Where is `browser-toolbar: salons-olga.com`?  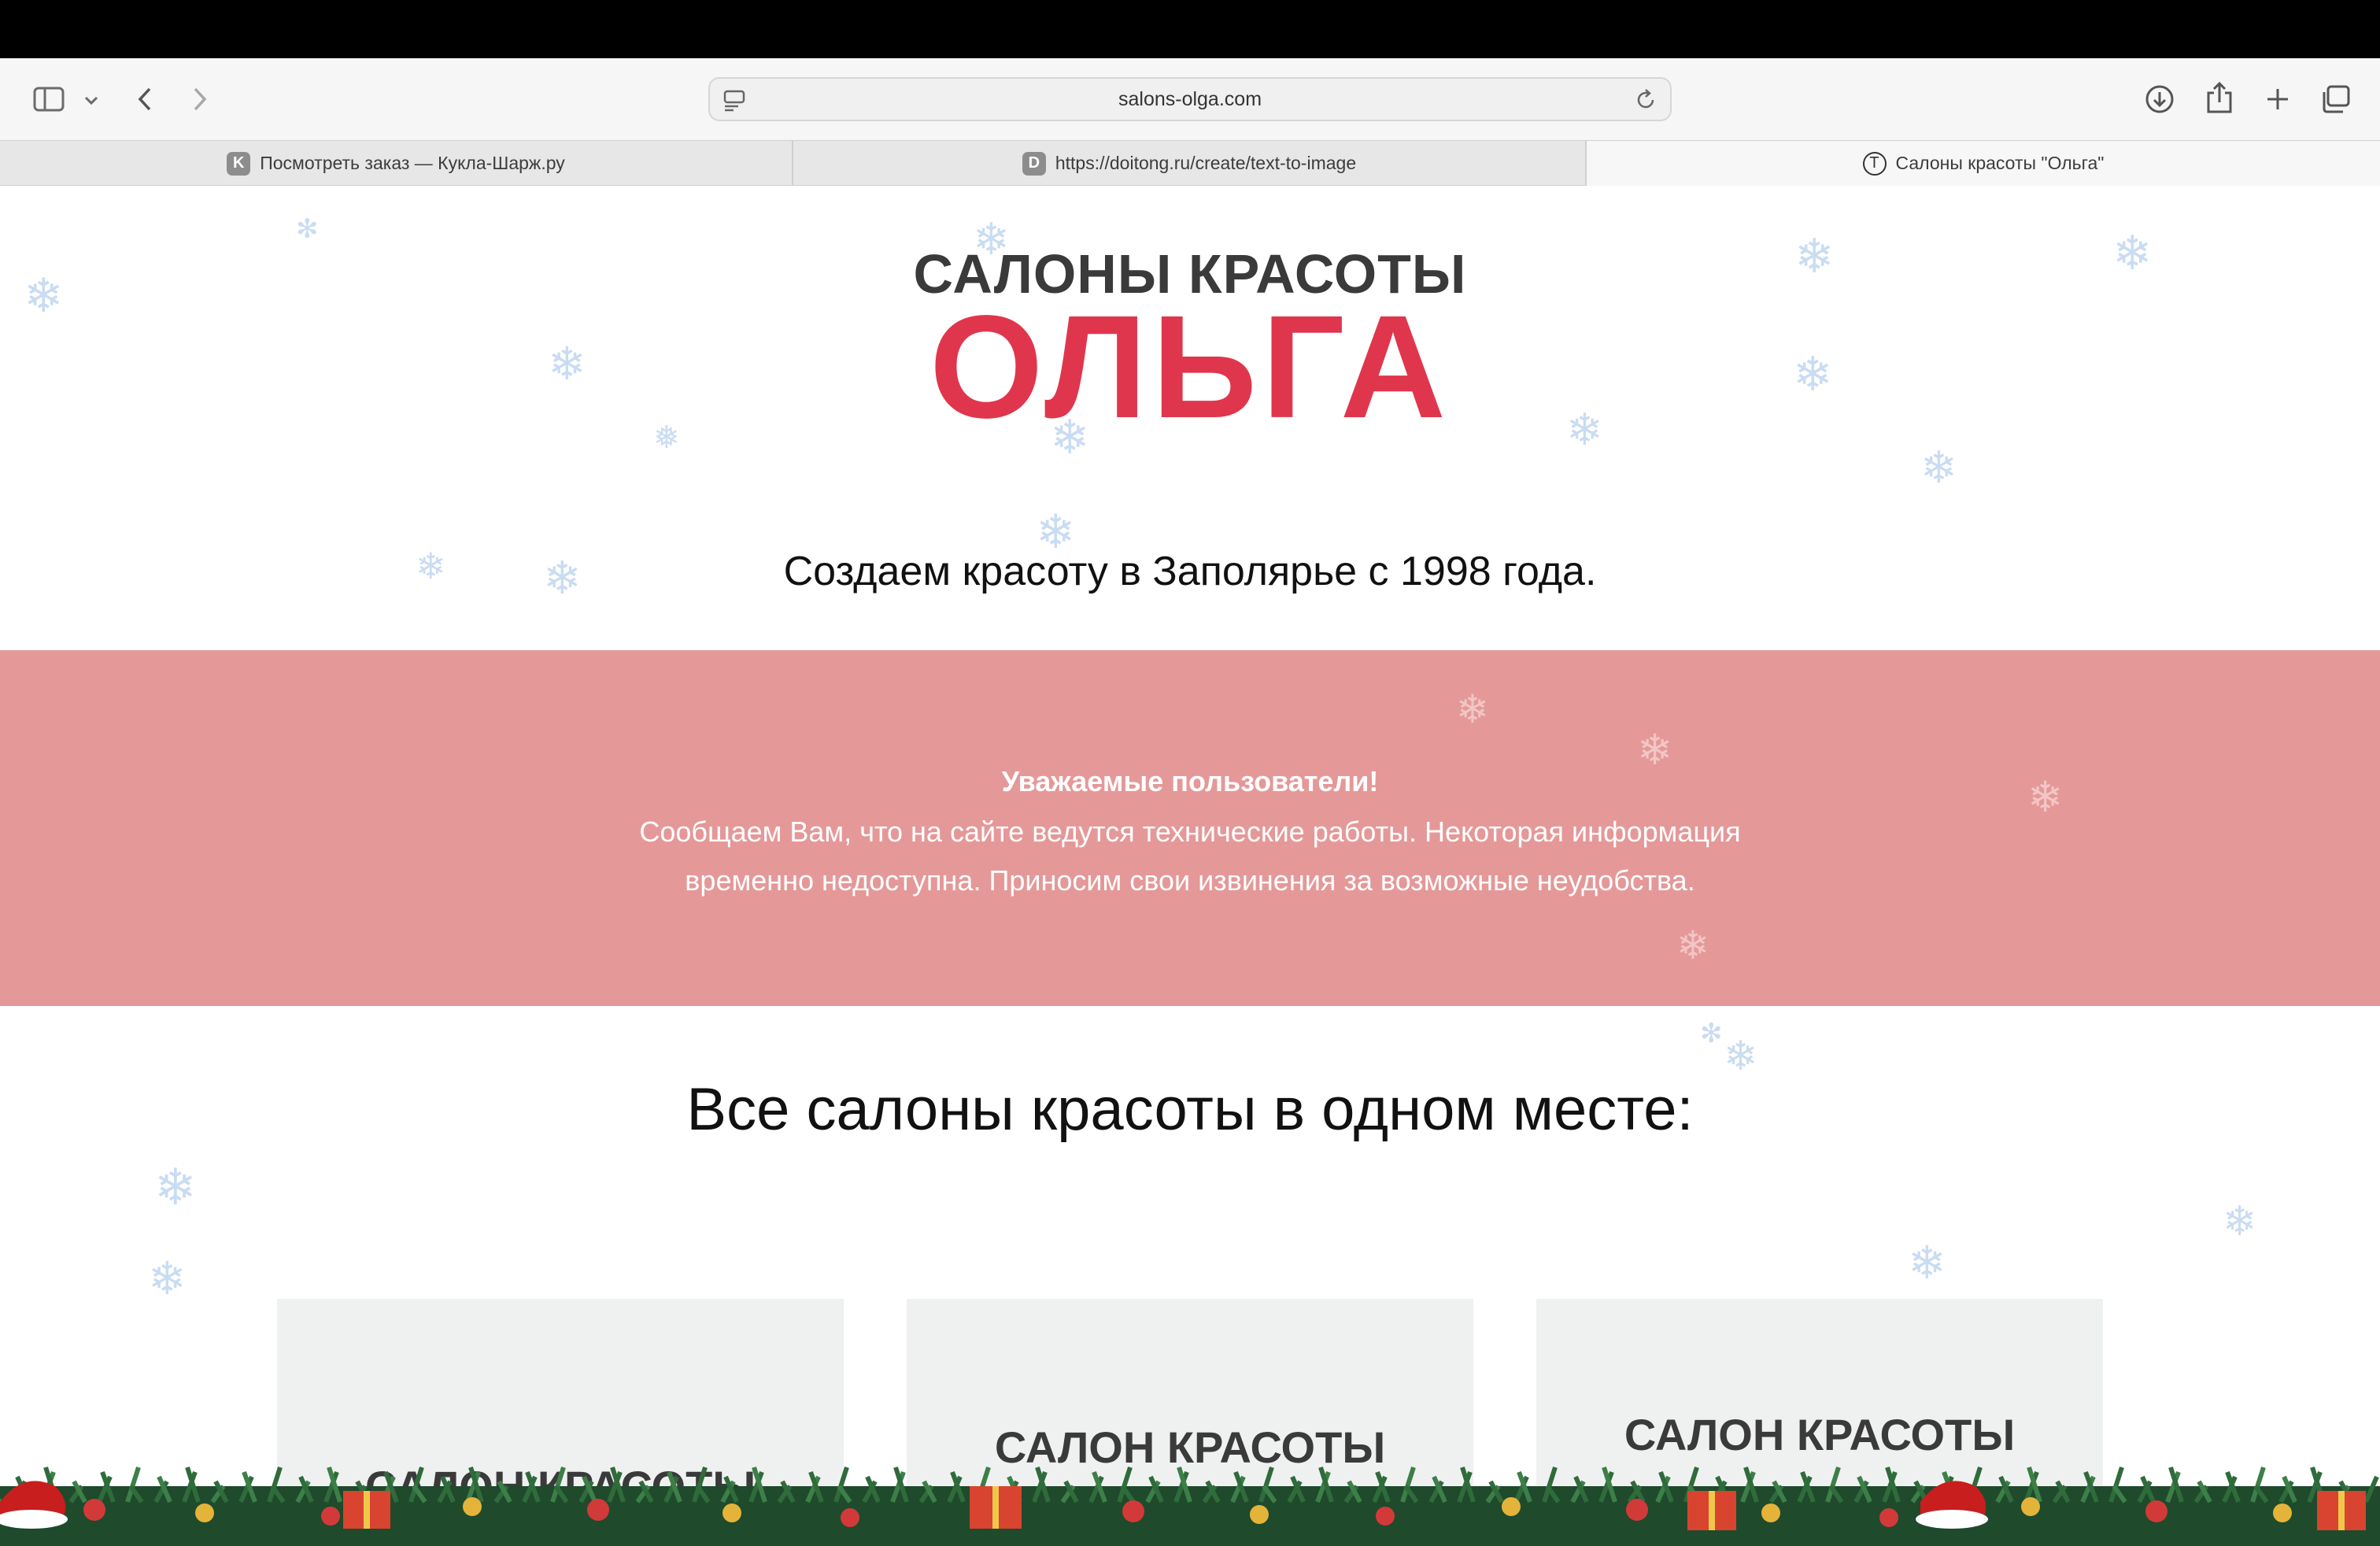
browser-toolbar: salons-olga.com is located at coordinates (1190, 99).